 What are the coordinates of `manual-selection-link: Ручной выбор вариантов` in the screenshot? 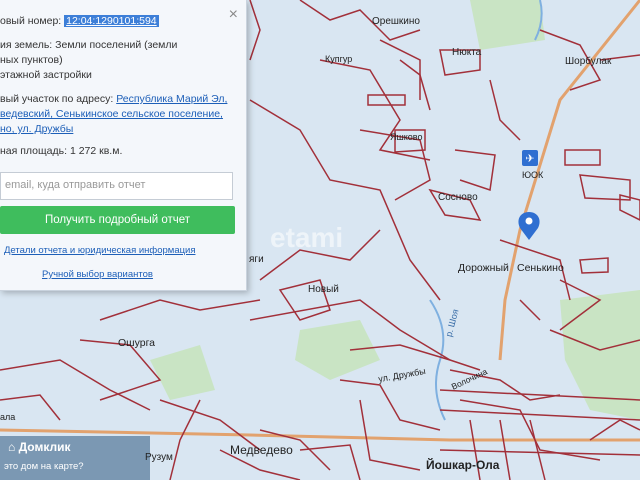 It's located at (97, 274).